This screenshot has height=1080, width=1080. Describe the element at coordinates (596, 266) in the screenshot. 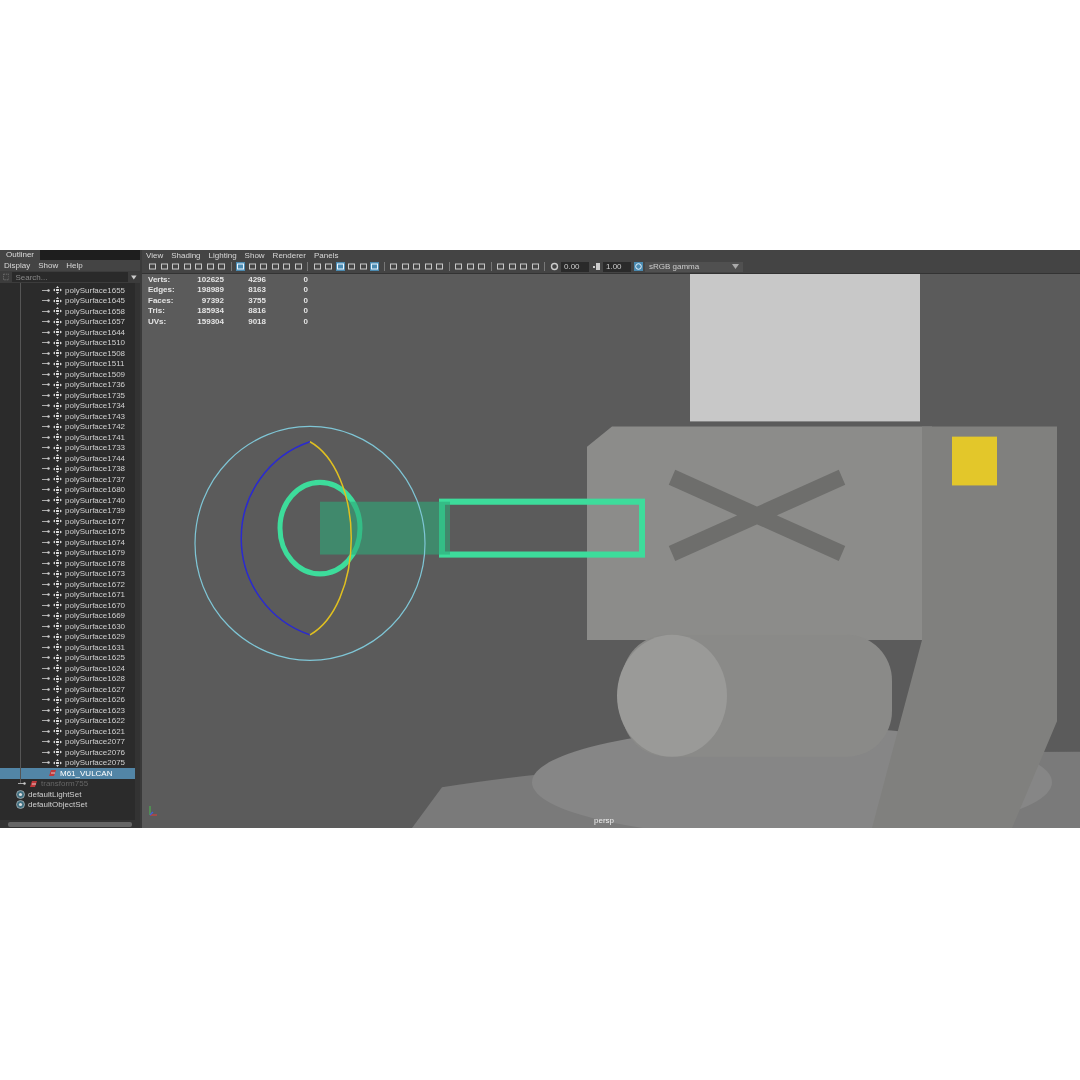

I see `gamma-icon` at that location.